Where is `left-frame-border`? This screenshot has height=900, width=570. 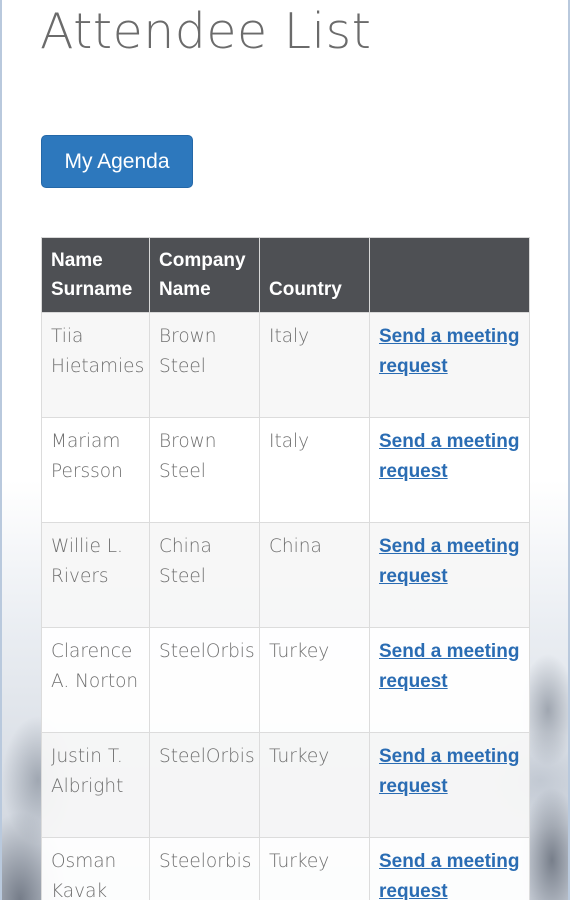 left-frame-border is located at coordinates (1, 450).